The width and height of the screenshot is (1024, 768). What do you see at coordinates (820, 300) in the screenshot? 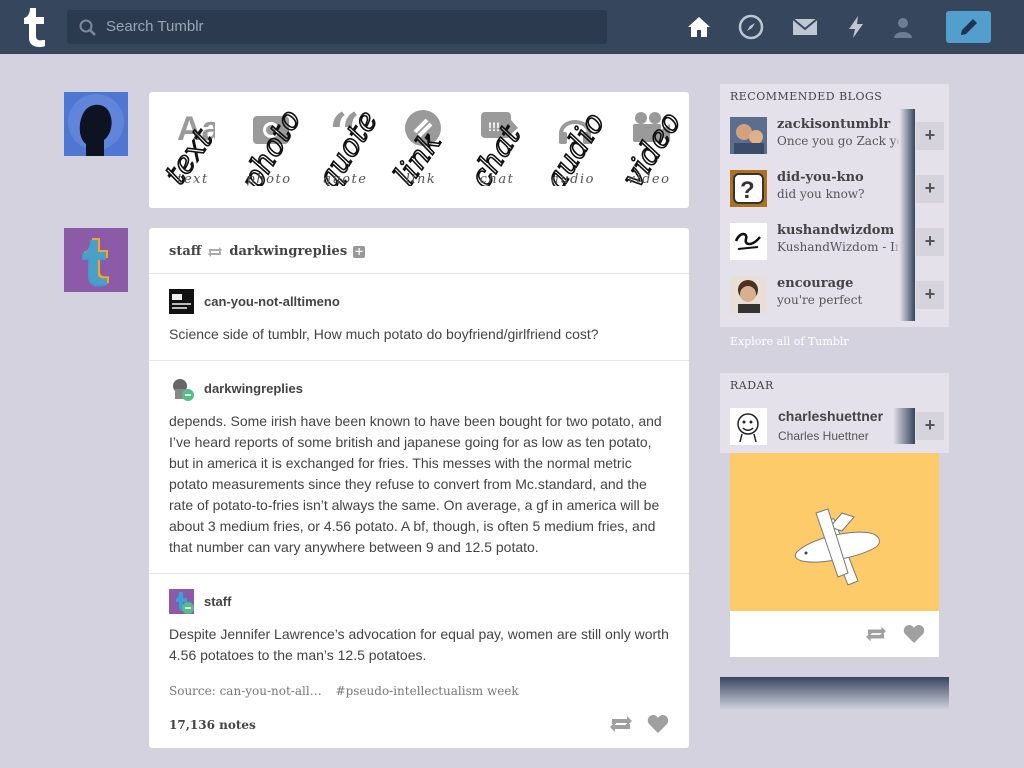
I see `blog-description: you're perfect` at bounding box center [820, 300].